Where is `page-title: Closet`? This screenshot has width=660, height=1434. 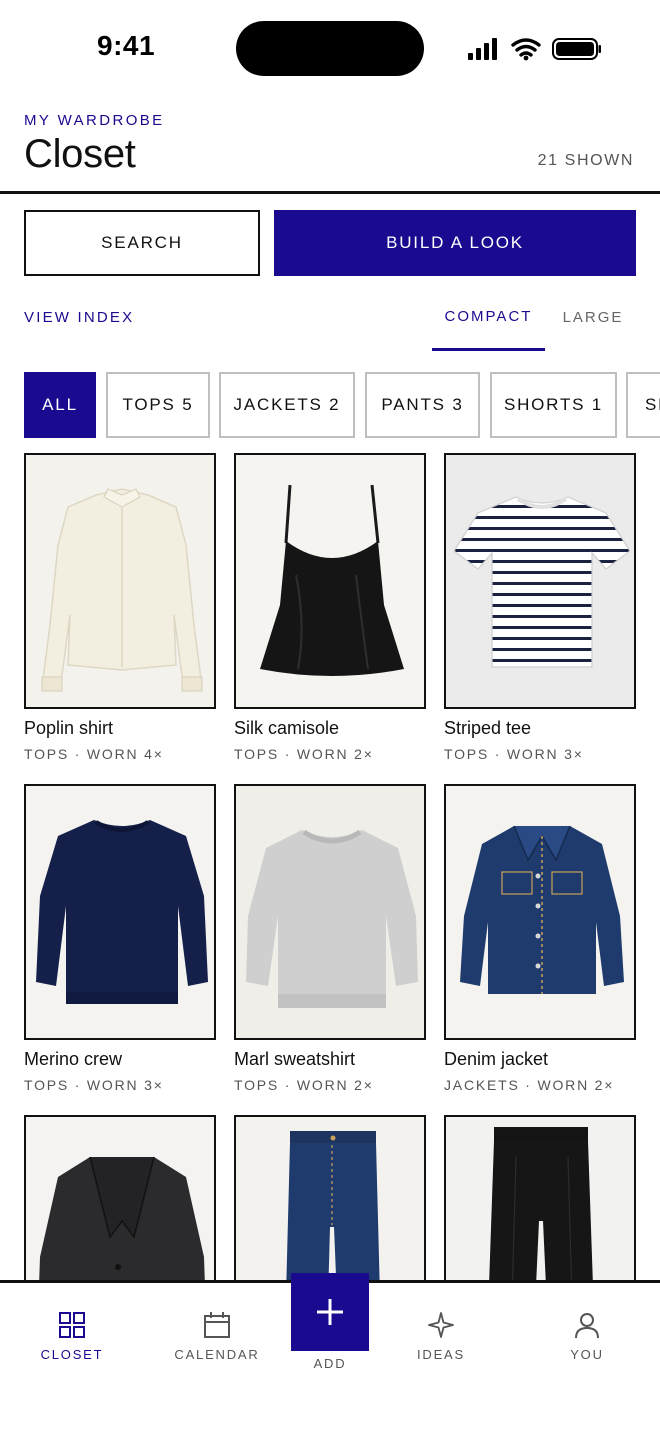 page-title: Closet is located at coordinates (80, 154).